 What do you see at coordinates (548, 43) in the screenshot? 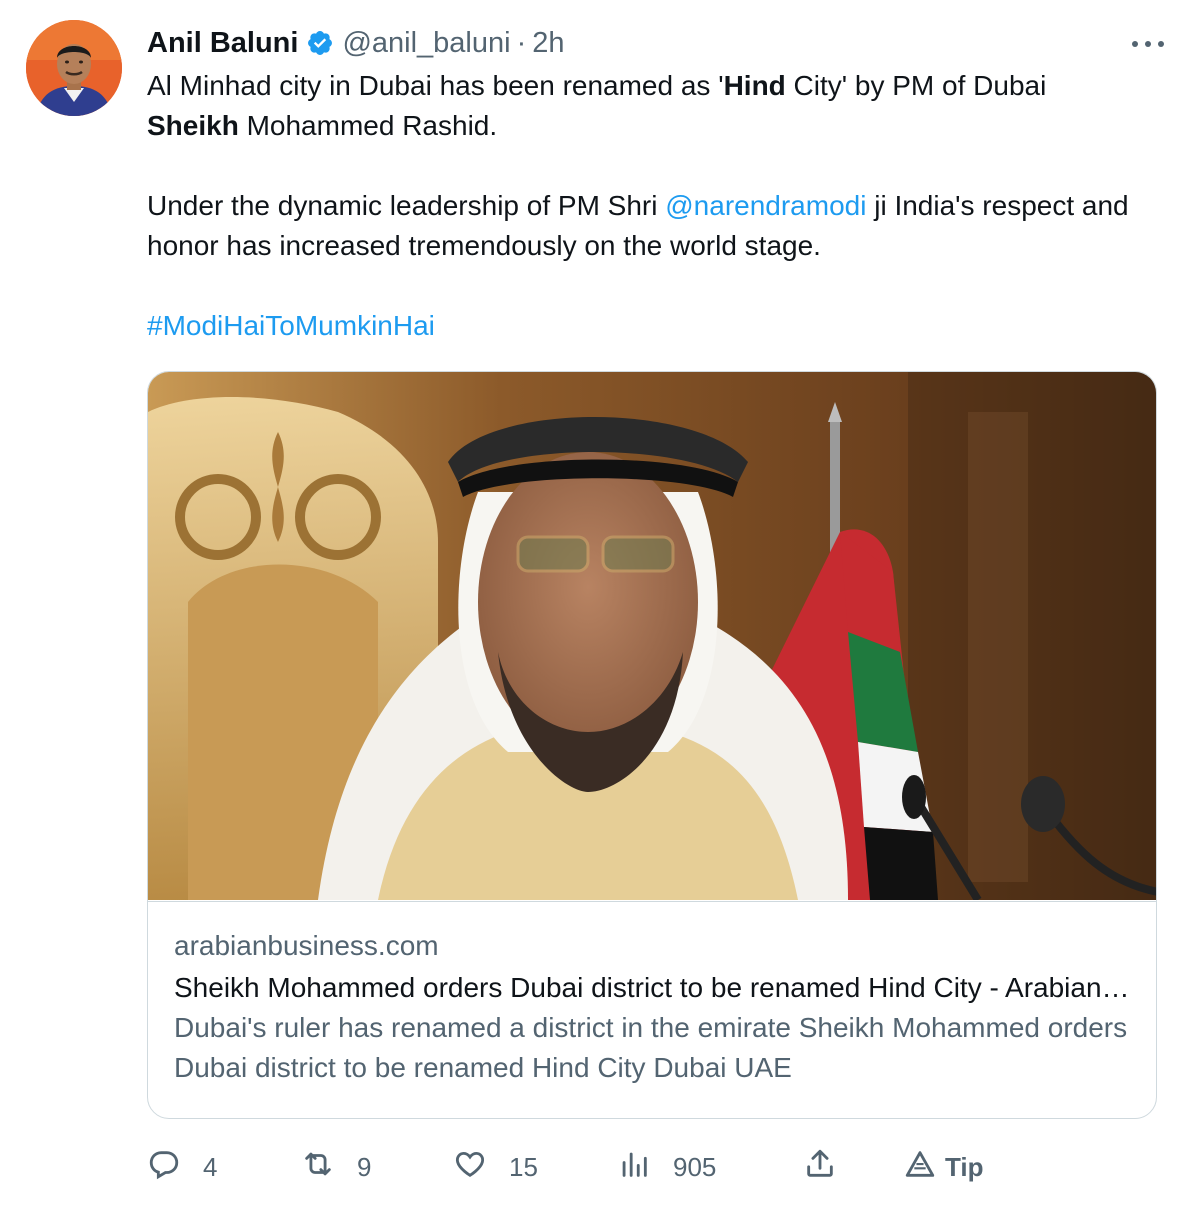
I see `timestamp: 2h` at bounding box center [548, 43].